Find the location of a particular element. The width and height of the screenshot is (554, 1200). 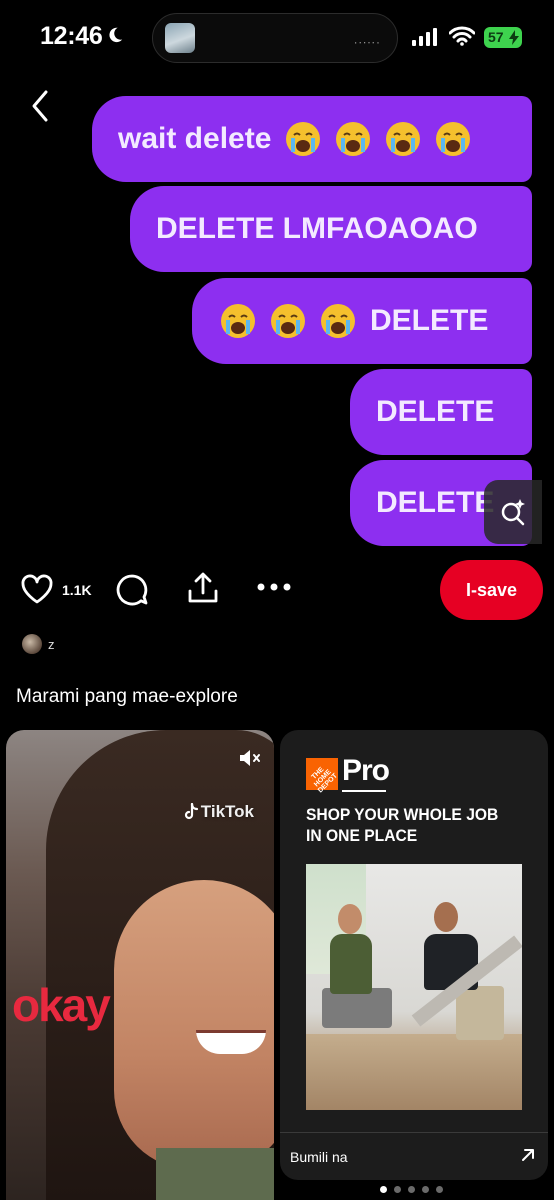

audio-wave-icon: ·∙∙∙∙· is located at coordinates (367, 42).